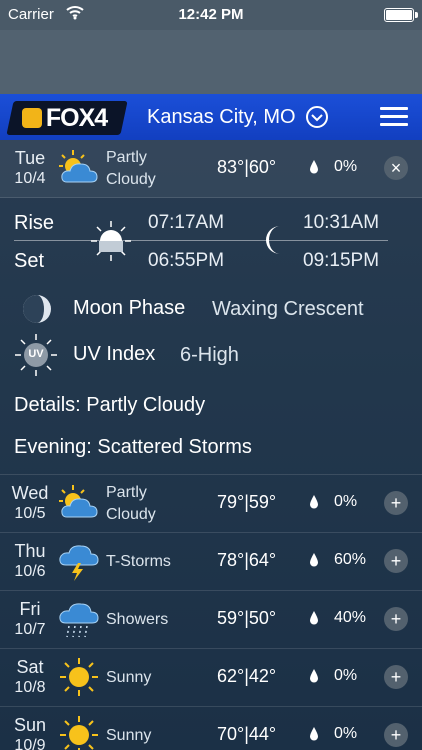  What do you see at coordinates (247, 502) in the screenshot?
I see `high-low-temps: 79°|59°` at bounding box center [247, 502].